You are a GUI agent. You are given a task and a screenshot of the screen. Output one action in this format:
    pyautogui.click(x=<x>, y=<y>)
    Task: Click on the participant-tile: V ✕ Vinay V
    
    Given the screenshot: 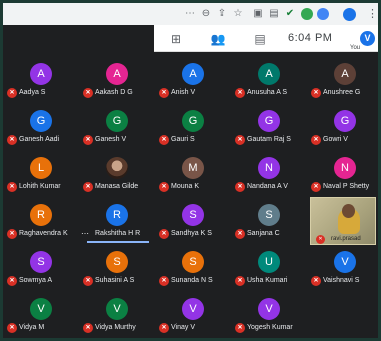 What is the action you would take?
    pyautogui.click(x=194, y=314)
    